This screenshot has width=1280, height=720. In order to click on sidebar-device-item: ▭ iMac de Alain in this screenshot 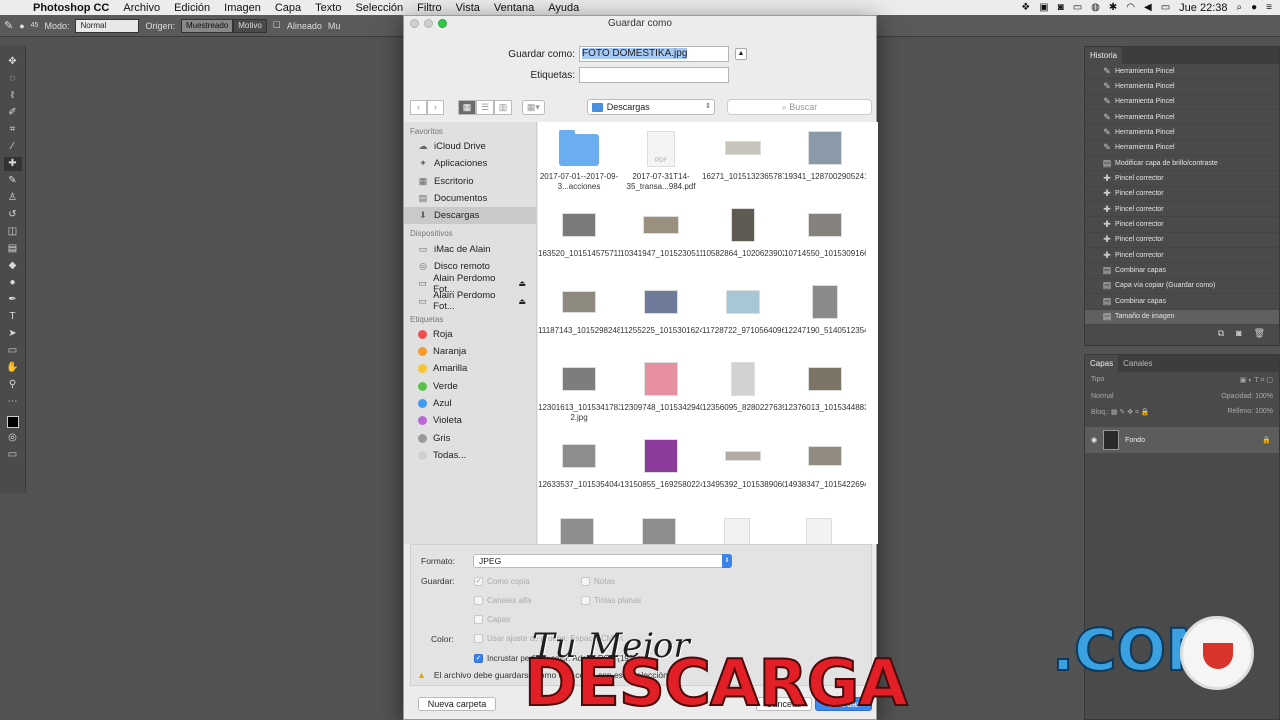, I will do `click(470, 248)`.